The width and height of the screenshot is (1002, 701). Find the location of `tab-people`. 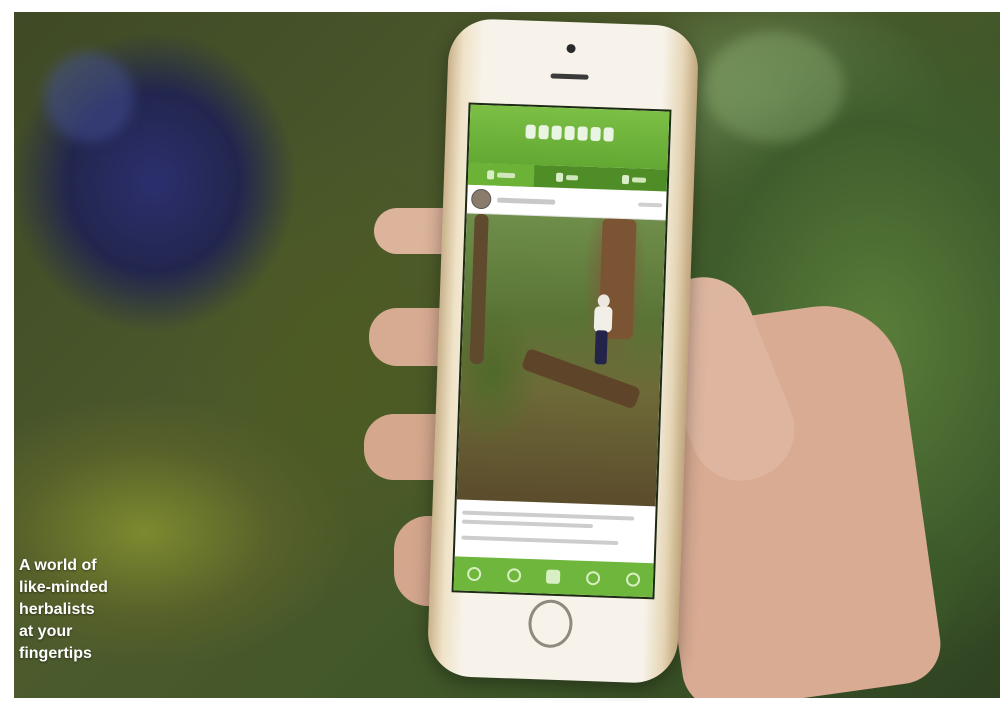

tab-people is located at coordinates (567, 177).